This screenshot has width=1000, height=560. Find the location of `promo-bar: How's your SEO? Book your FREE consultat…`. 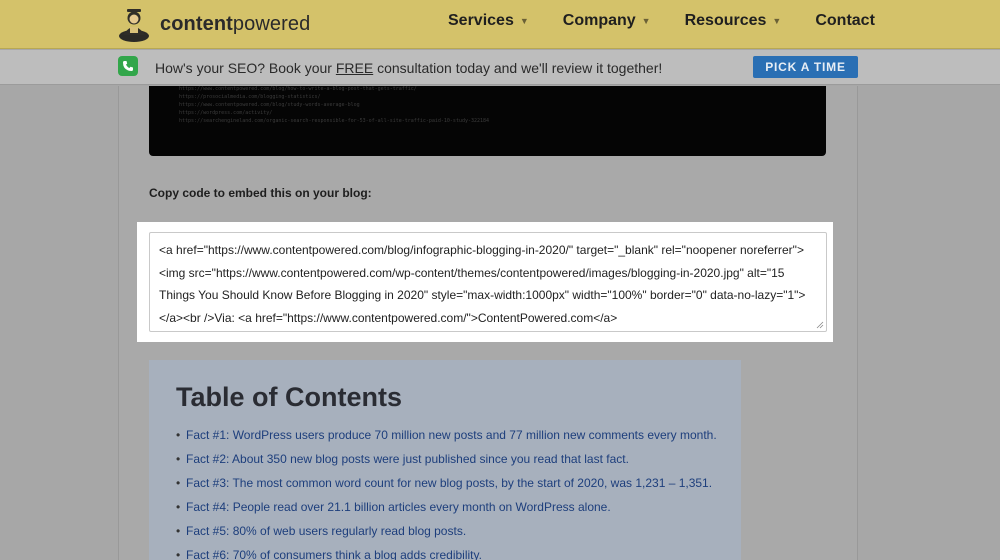

promo-bar: How's your SEO? Book your FREE consultat… is located at coordinates (500, 67).